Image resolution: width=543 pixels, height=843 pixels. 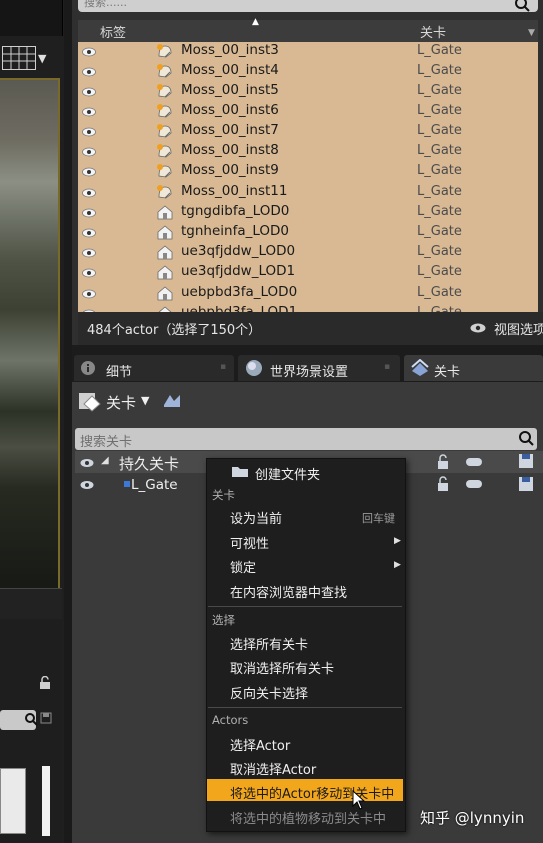 What do you see at coordinates (308, 192) in the screenshot?
I see `outliner-row: Moss_00_inst11 L_Gate` at bounding box center [308, 192].